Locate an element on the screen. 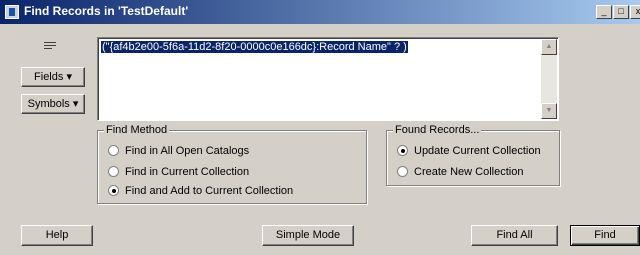 The height and width of the screenshot is (255, 640). radio-label: Find and Add to Current Collection is located at coordinates (209, 191).